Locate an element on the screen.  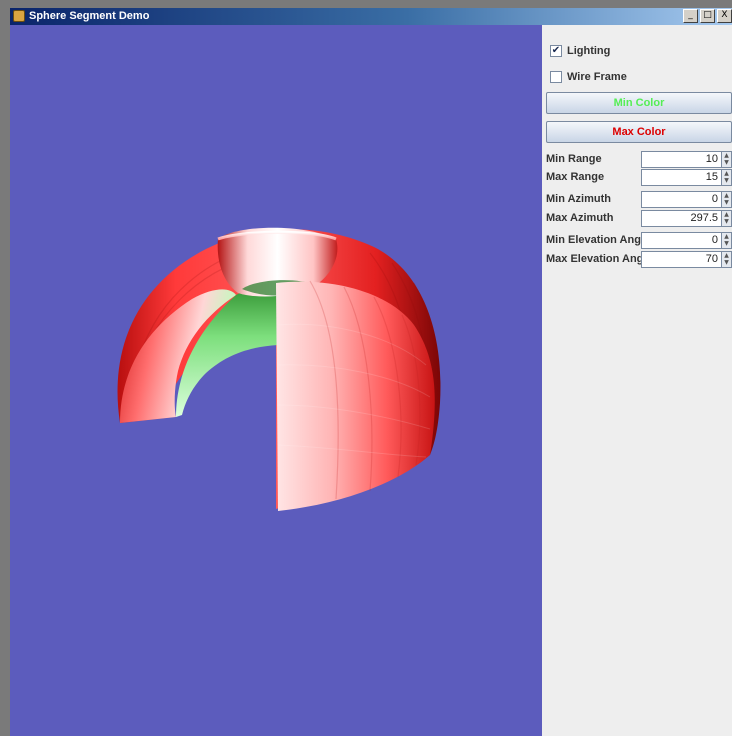
max-azimuth-field: 297.5 is located at coordinates (681, 218).